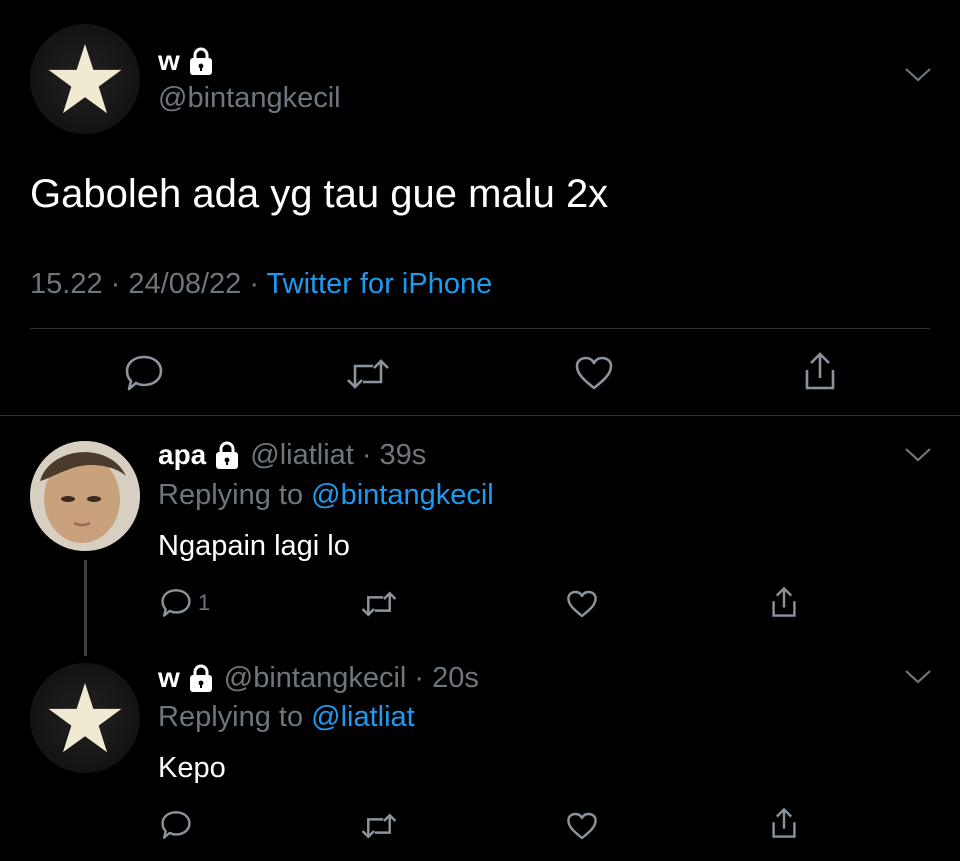  I want to click on tweet-date: 24/08/22, so click(185, 284).